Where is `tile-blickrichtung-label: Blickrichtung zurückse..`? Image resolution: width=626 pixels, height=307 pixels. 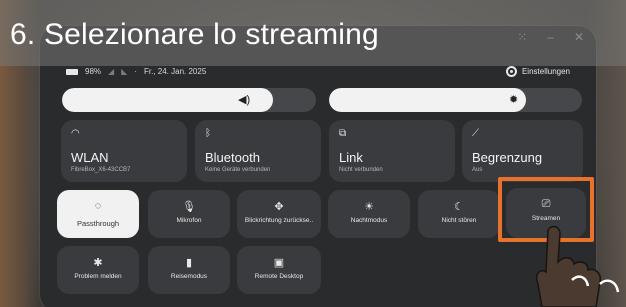 tile-blickrichtung-label: Blickrichtung zurückse.. is located at coordinates (279, 220).